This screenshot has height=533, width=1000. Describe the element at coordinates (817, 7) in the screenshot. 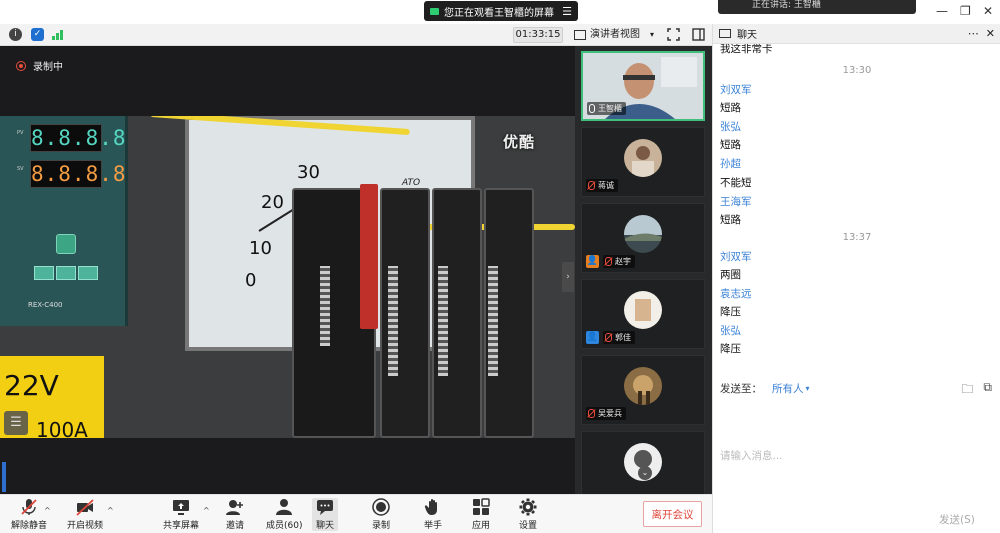

I see `speaking-indicator: 正在讲话: 王智櫃` at that location.